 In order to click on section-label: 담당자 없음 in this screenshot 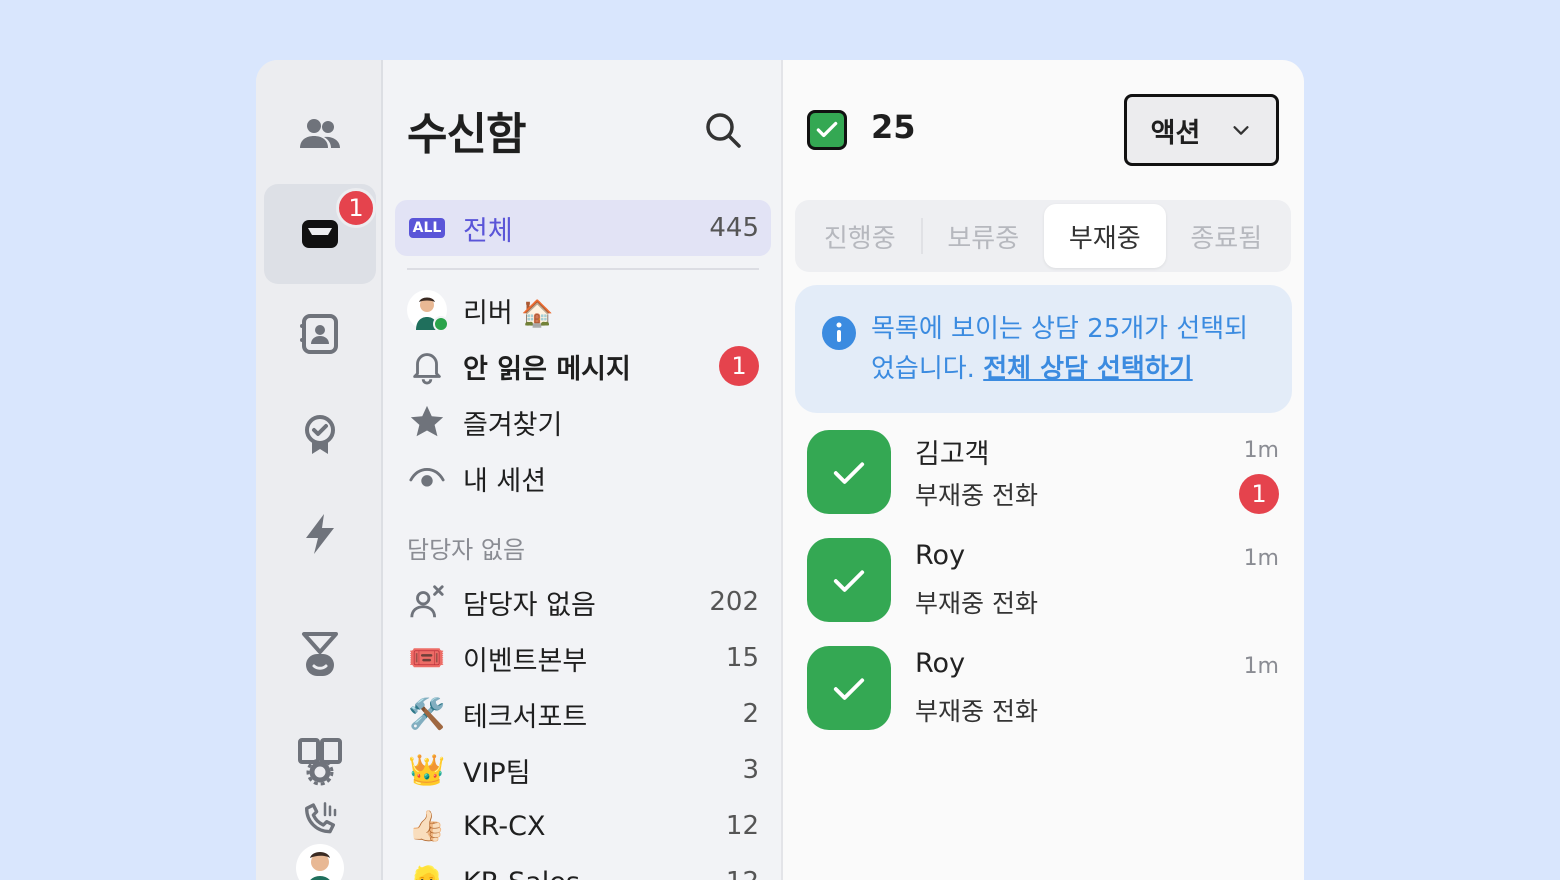, I will do `click(466, 550)`.